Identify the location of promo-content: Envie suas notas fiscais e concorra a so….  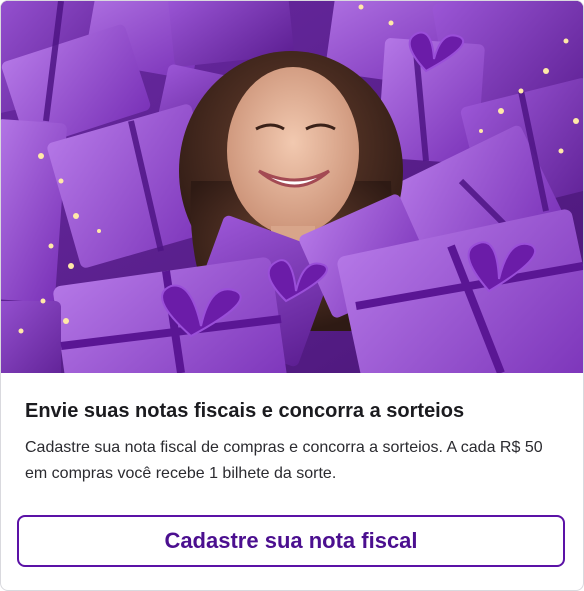
(292, 443).